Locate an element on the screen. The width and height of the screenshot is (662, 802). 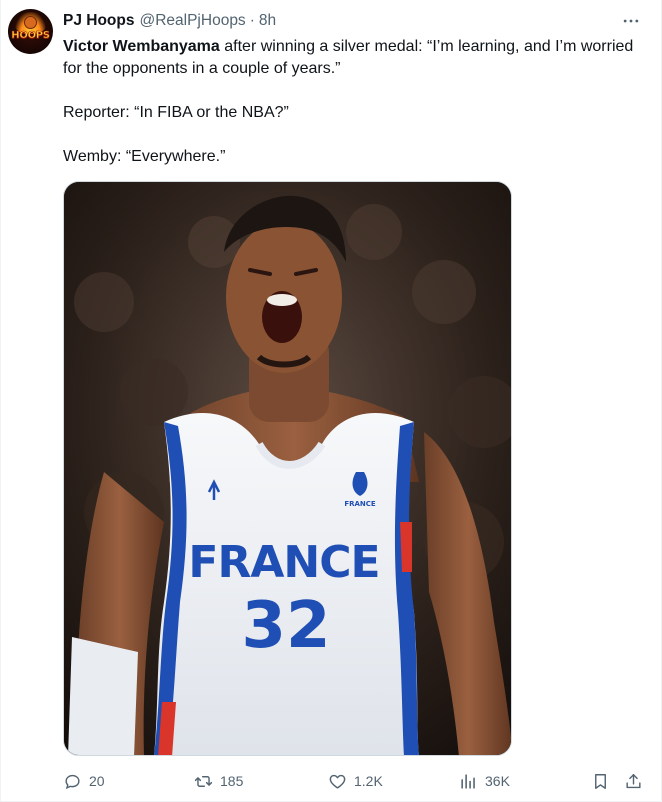
tweet-paragraph-3: Wemby: “Everywhere.” is located at coordinates (144, 156).